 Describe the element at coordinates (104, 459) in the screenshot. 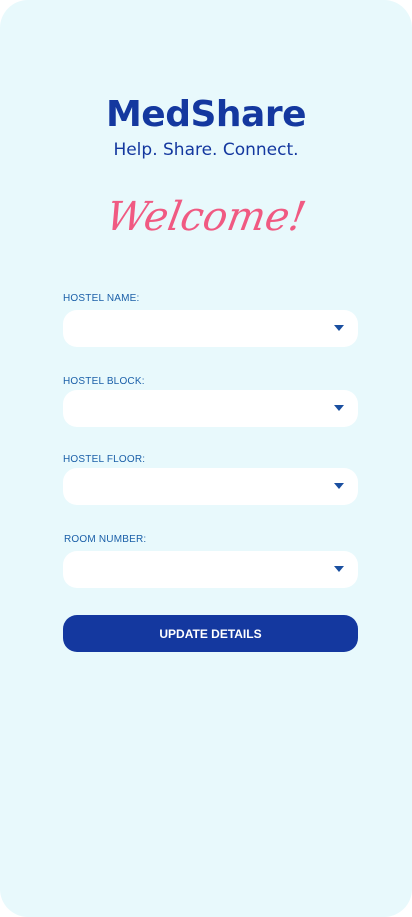

I see `hostel-floor-label: HOSTEL FLOOR:` at that location.